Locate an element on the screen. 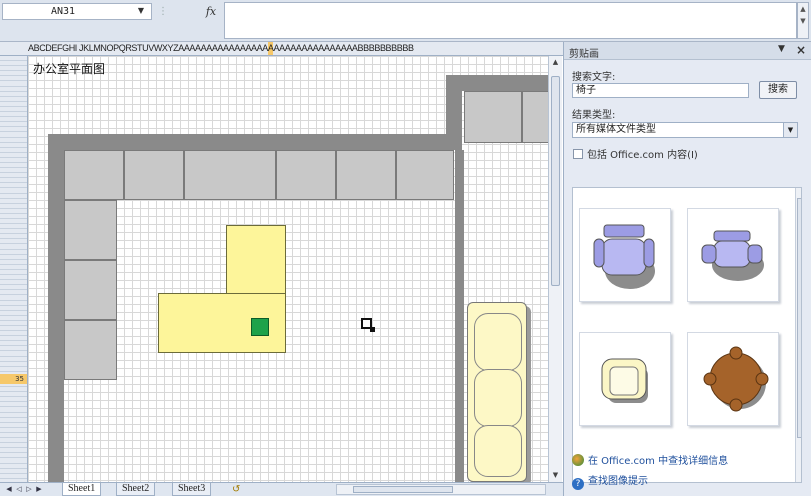 The width and height of the screenshot is (811, 496). pane-title: 剪贴画 is located at coordinates (584, 54).